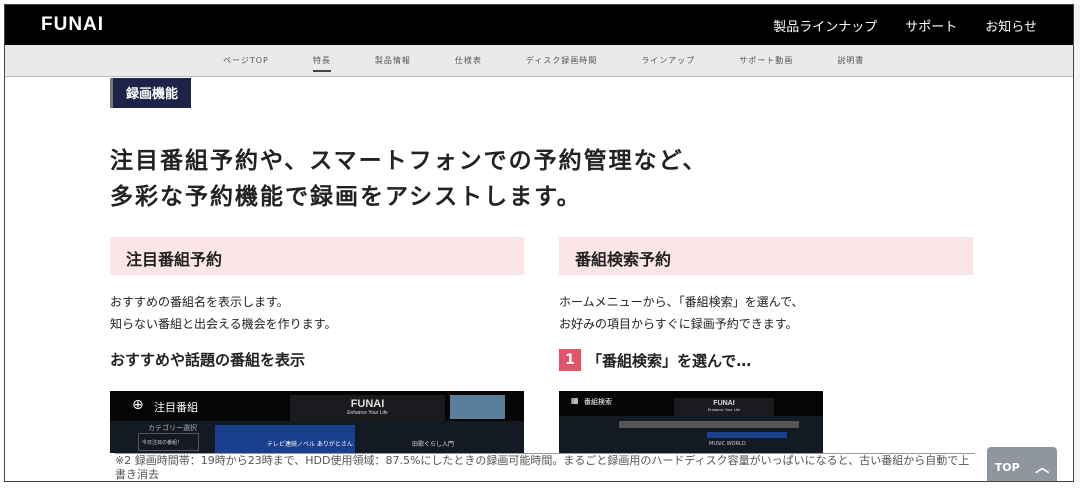 The height and width of the screenshot is (502, 1080). I want to click on desc-line: ホームメニューから、「番組検索」を選んで、, so click(681, 302).